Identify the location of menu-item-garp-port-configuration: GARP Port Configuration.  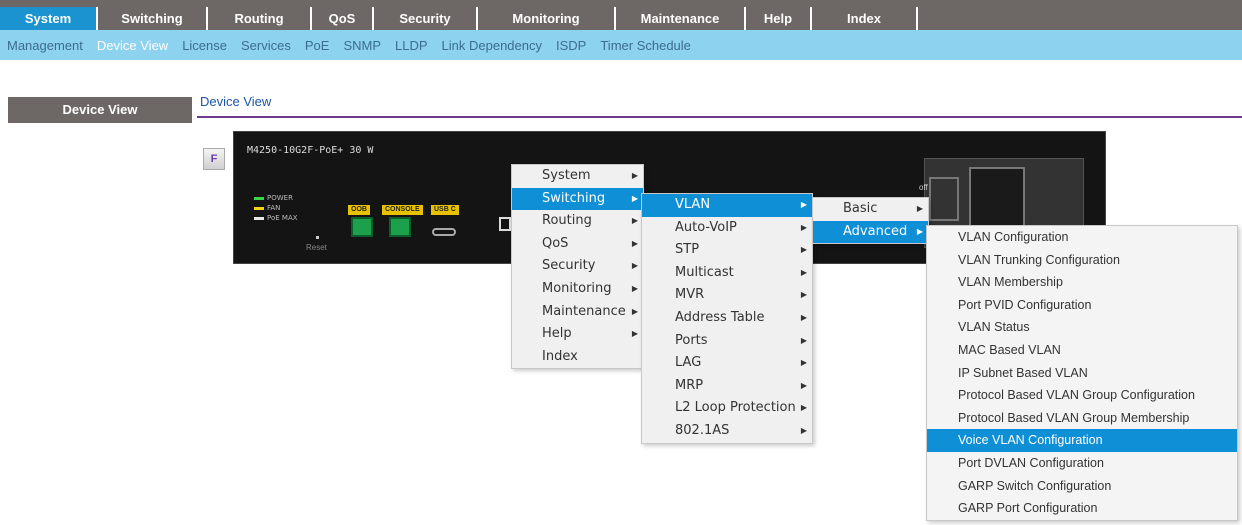
(1082, 508).